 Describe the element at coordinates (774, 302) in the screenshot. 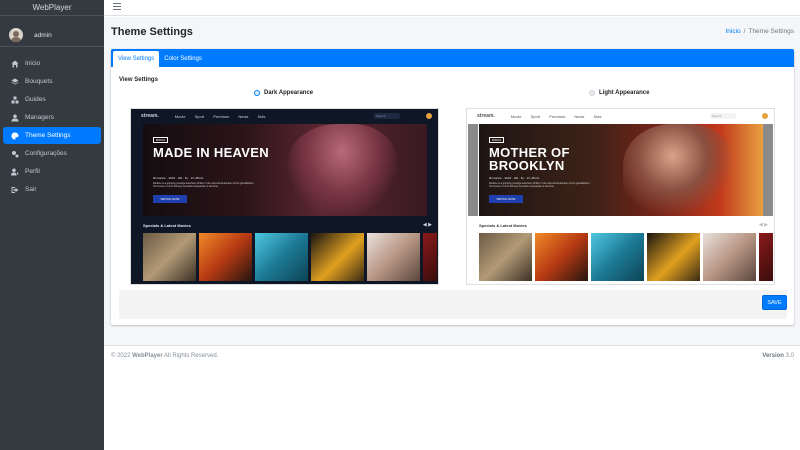

I see `save-button: SAVE` at that location.